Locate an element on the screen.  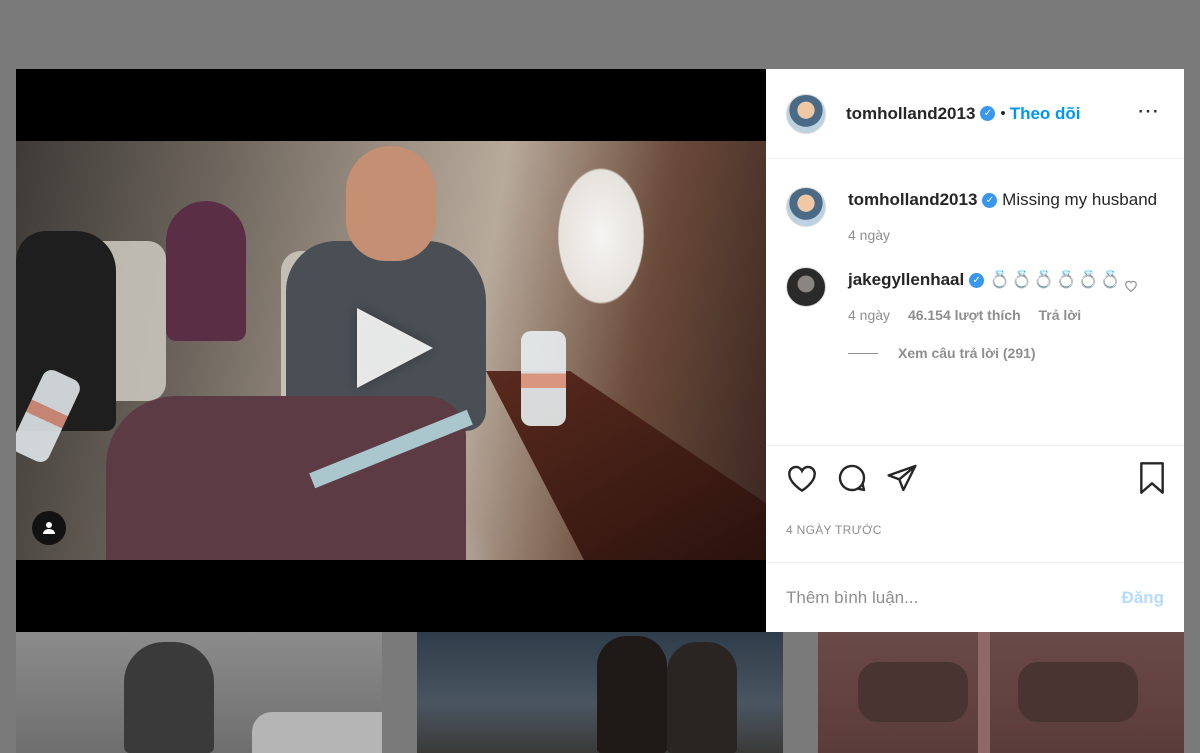
reply-button: Trả lời is located at coordinates (1060, 315).